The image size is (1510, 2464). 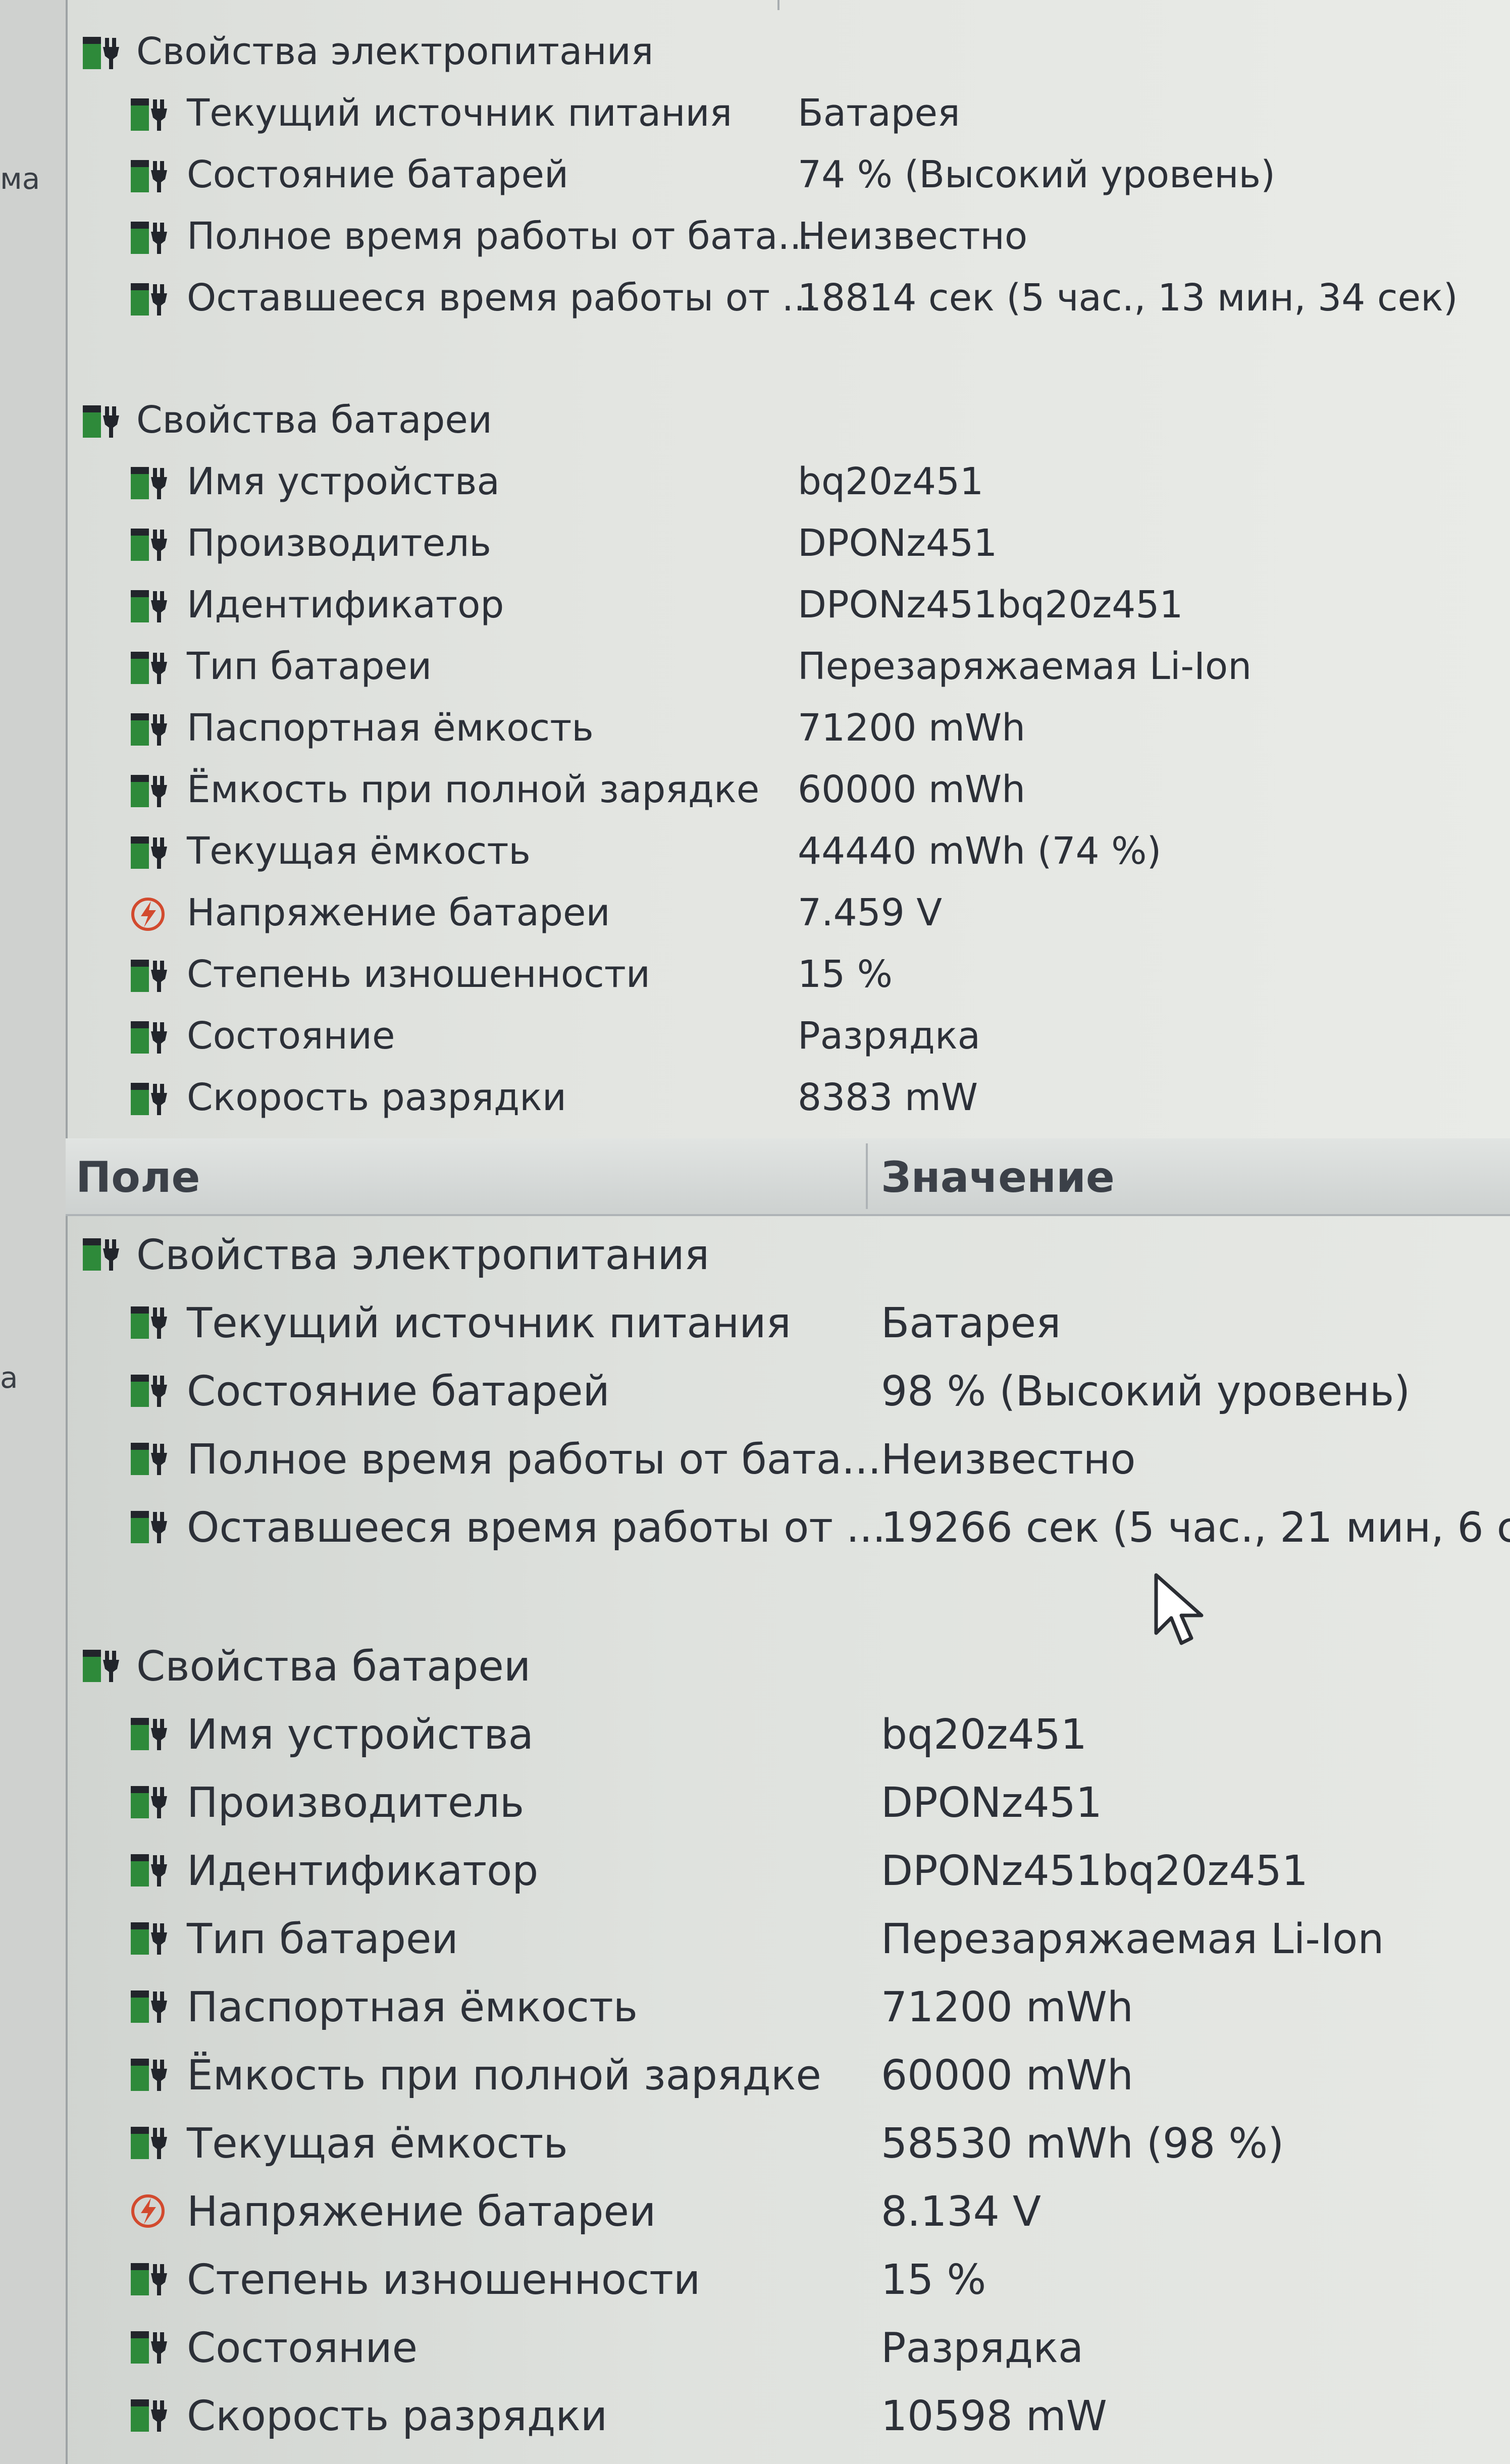 What do you see at coordinates (984, 1735) in the screenshot?
I see `field-value: bq20z451` at bounding box center [984, 1735].